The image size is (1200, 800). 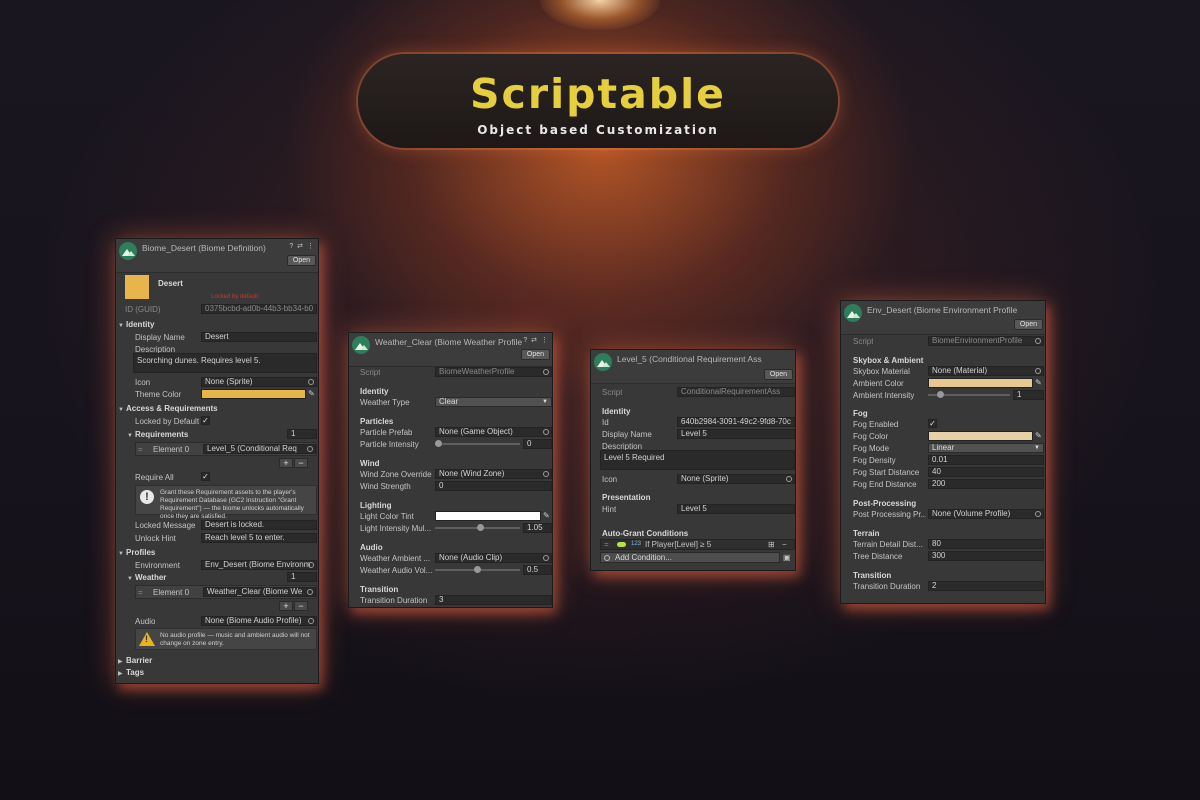 What do you see at coordinates (150, 578) in the screenshot?
I see `weather-list-header: Weather` at bounding box center [150, 578].